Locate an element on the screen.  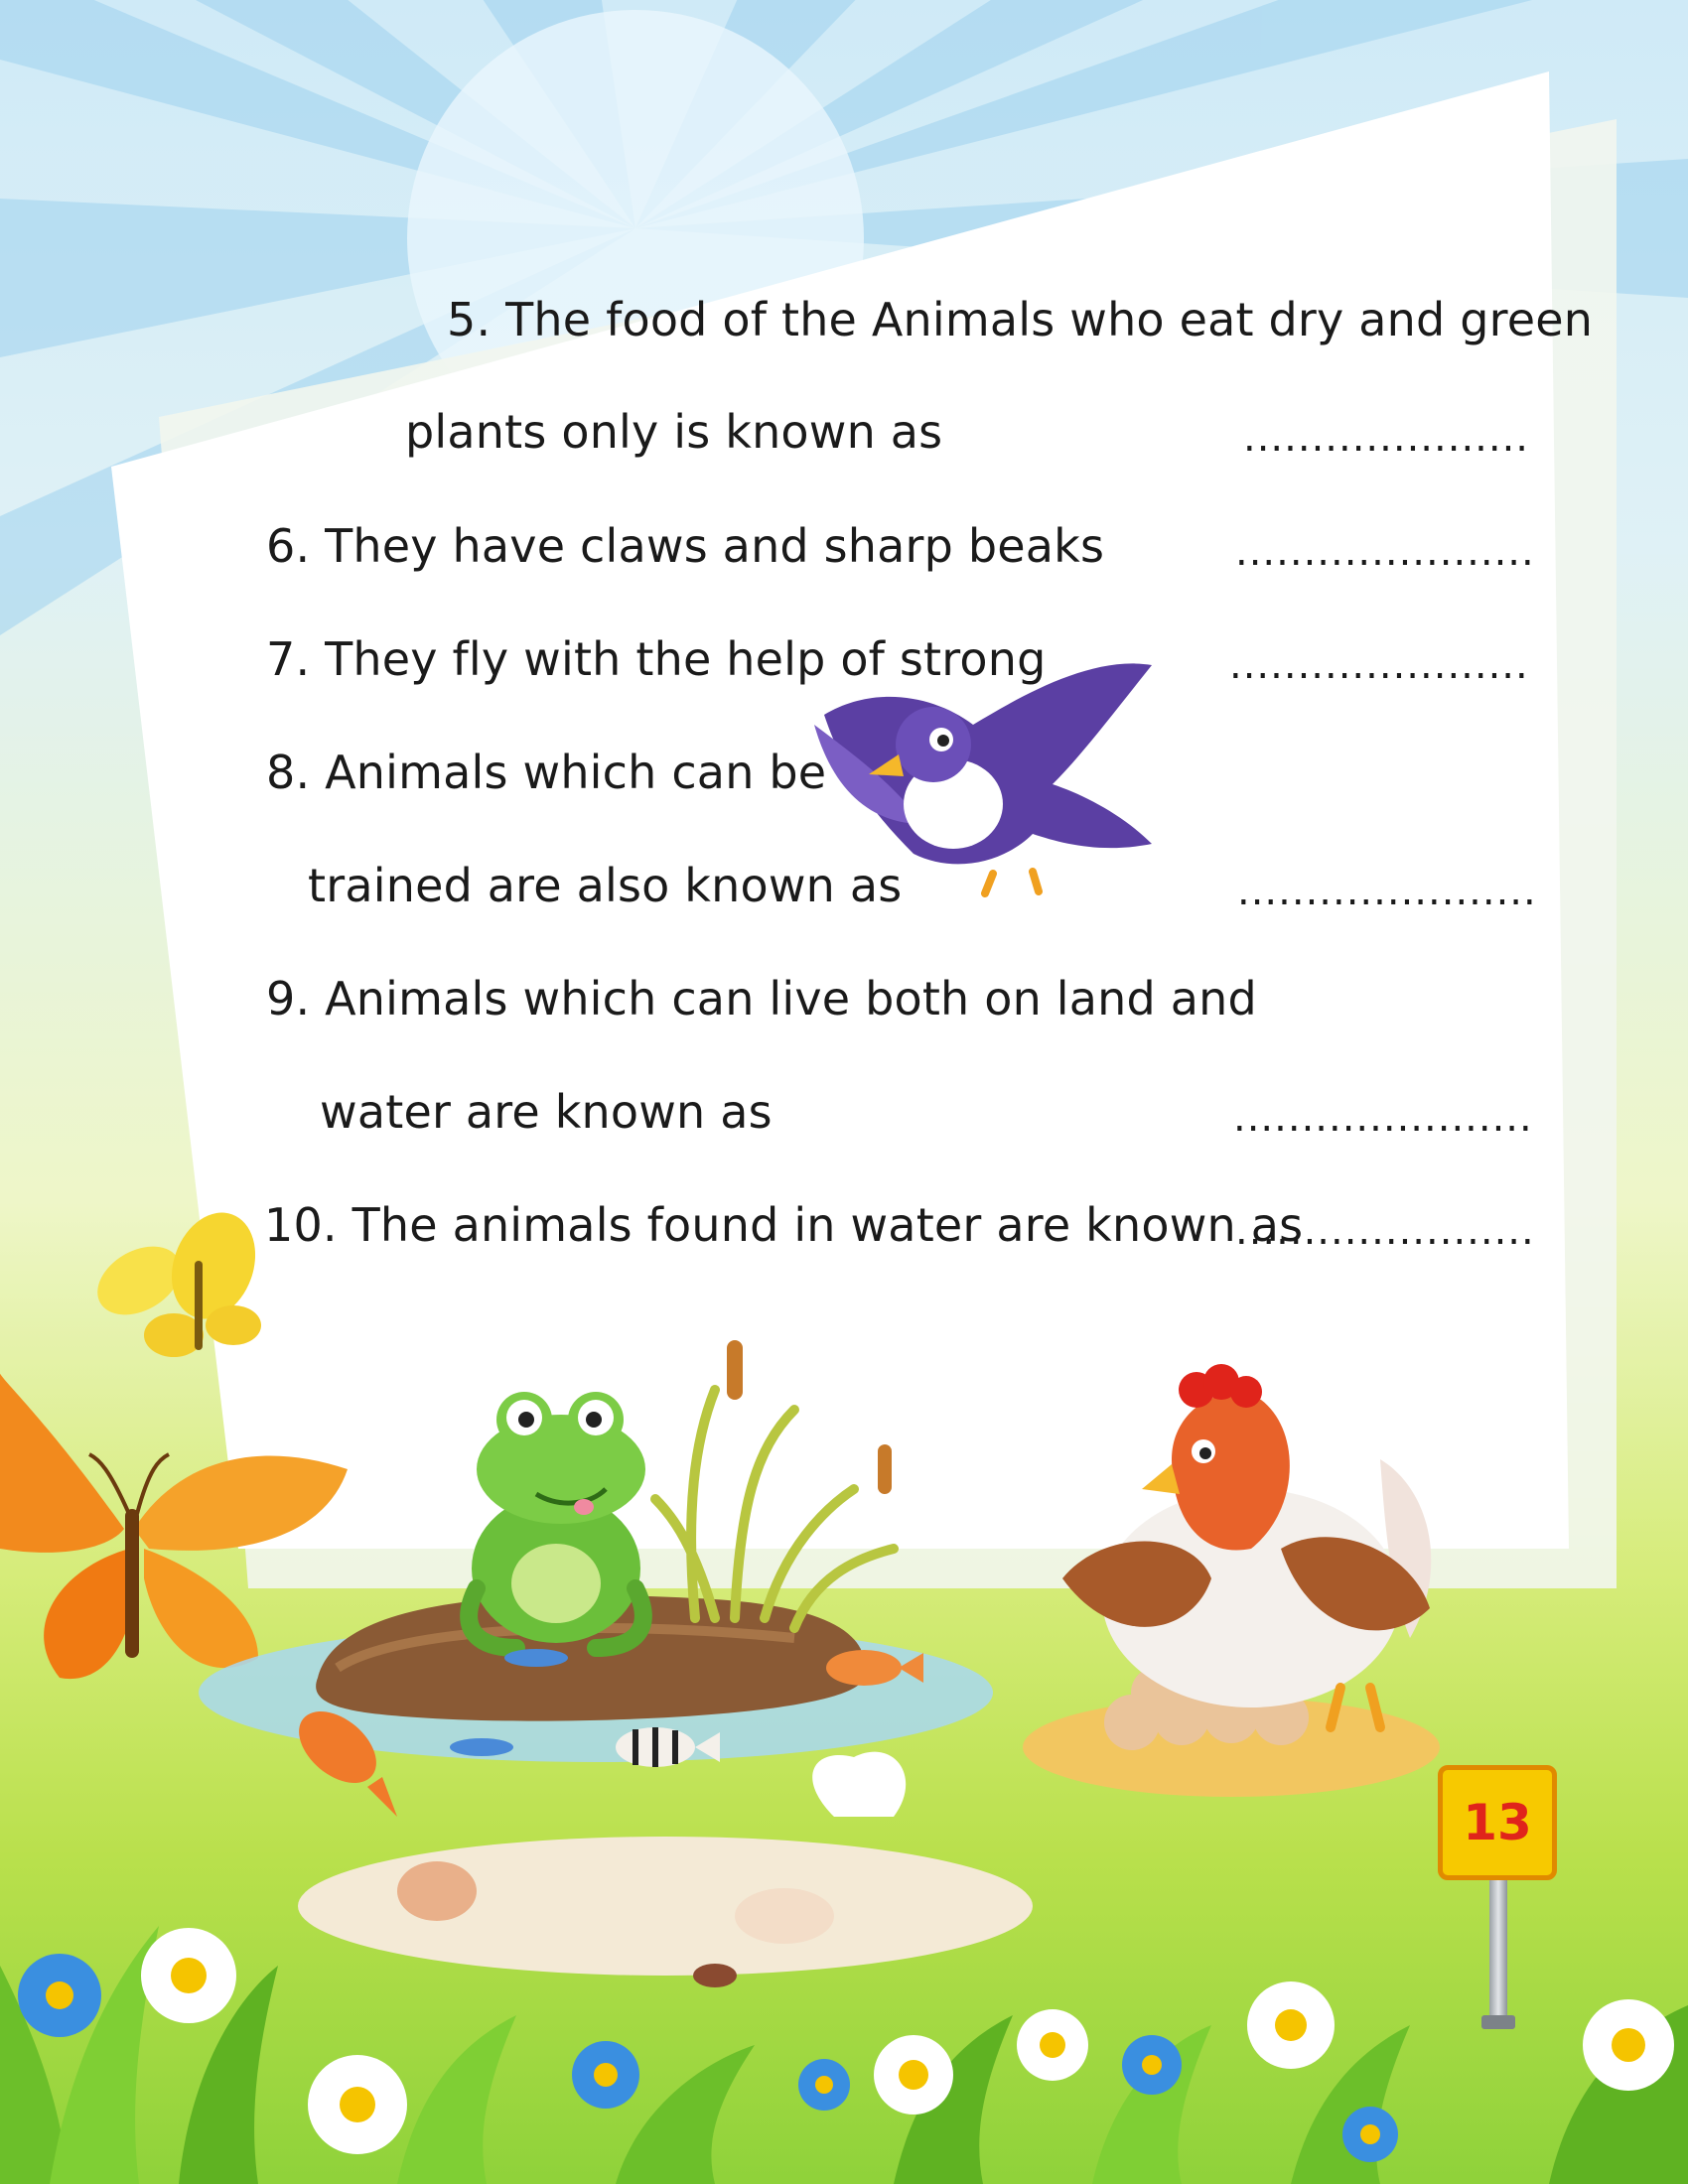
page-number-sign: 13 is located at coordinates (1497, 1822).